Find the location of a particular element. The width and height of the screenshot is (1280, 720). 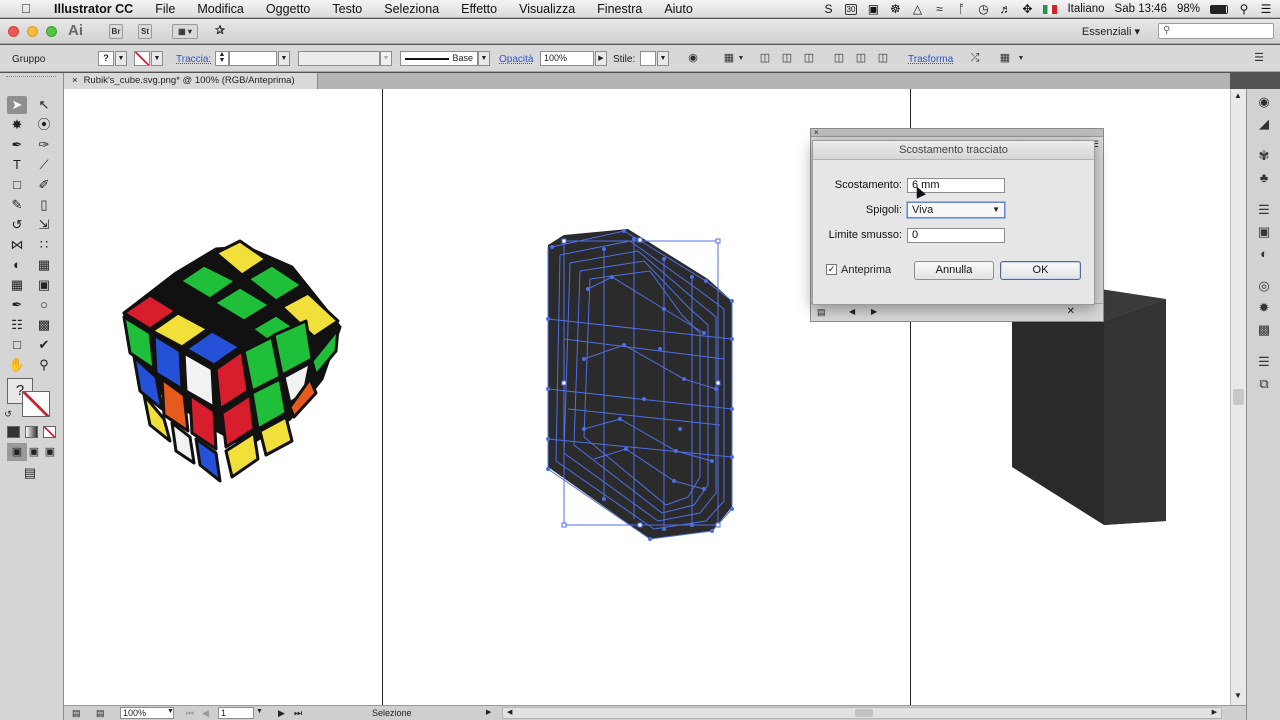

lasso-tool-icon: ⦿ is located at coordinates (44, 125).